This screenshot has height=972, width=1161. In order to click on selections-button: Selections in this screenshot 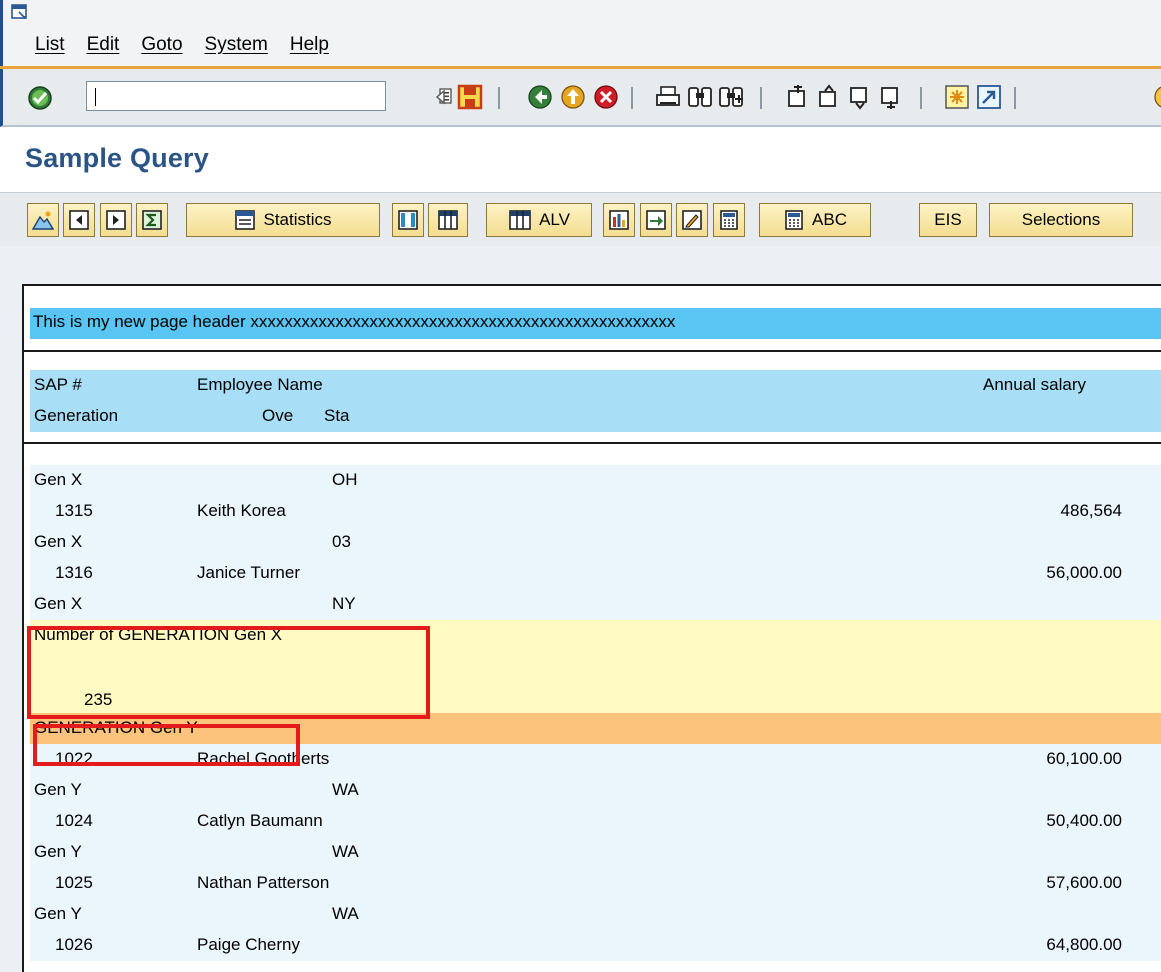, I will do `click(1061, 220)`.